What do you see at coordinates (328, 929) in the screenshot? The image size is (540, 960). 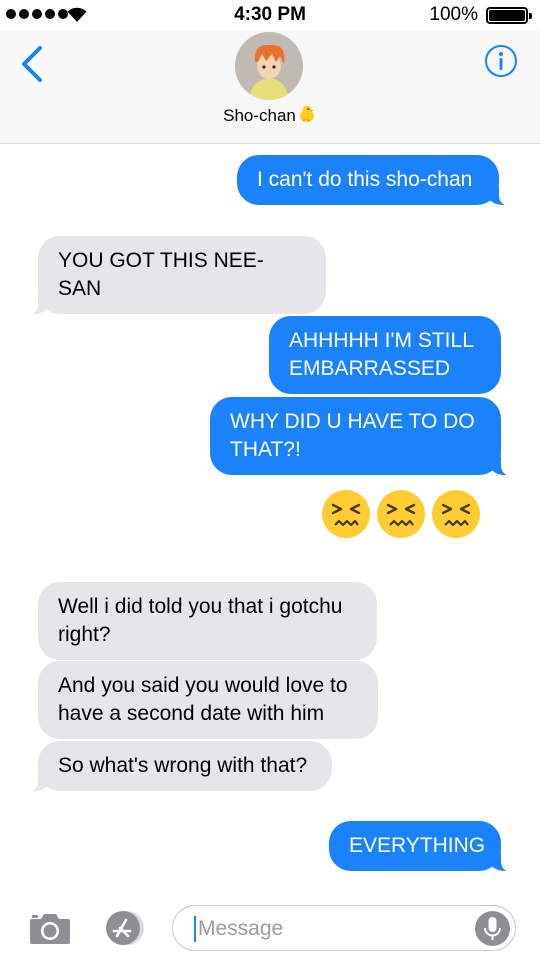 I see `message-input` at bounding box center [328, 929].